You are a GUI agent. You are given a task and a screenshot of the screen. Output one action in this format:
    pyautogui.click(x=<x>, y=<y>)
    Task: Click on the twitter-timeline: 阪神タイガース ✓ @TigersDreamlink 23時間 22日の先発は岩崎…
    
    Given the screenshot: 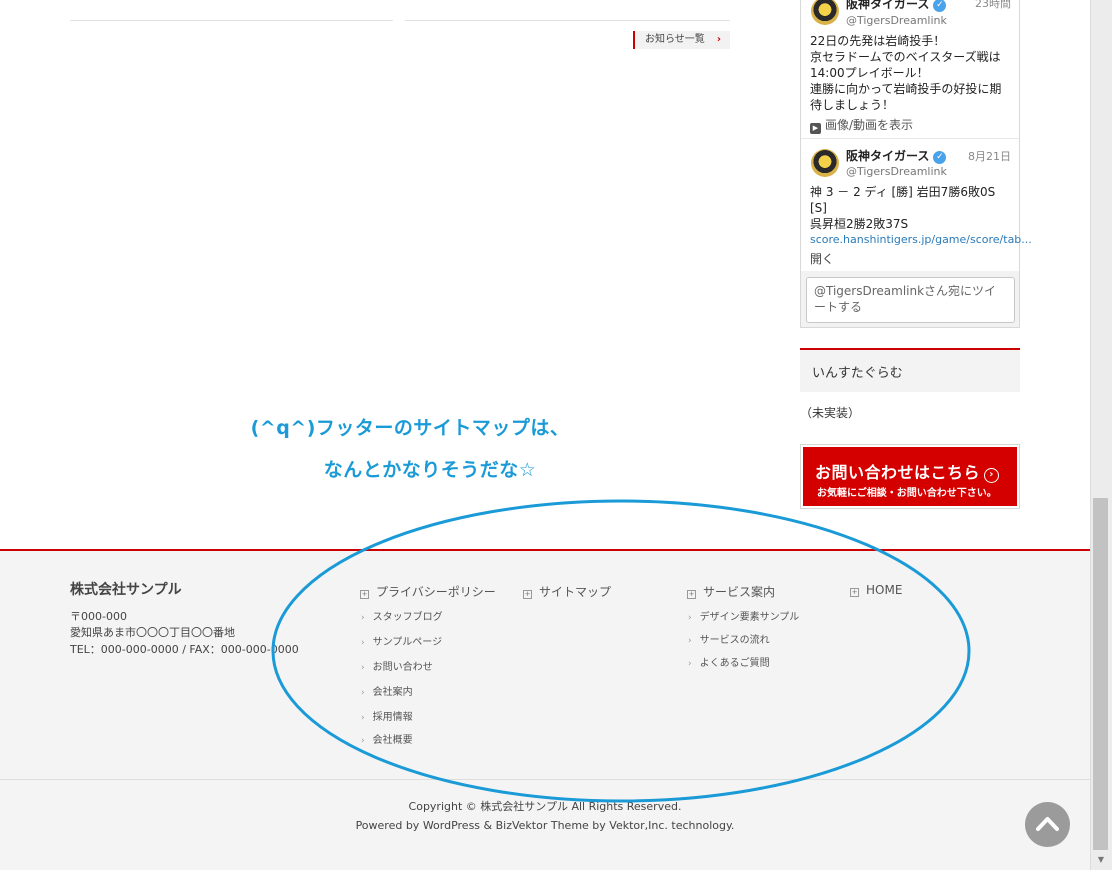 What is the action you would take?
    pyautogui.click(x=916, y=164)
    